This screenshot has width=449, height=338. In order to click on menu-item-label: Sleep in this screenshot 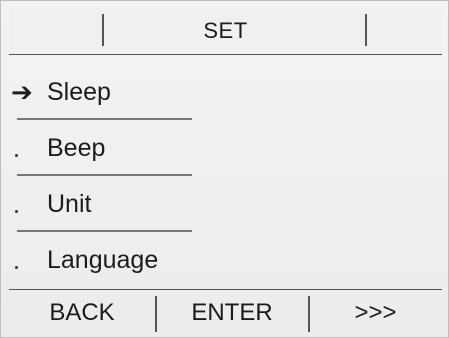, I will do `click(79, 92)`.